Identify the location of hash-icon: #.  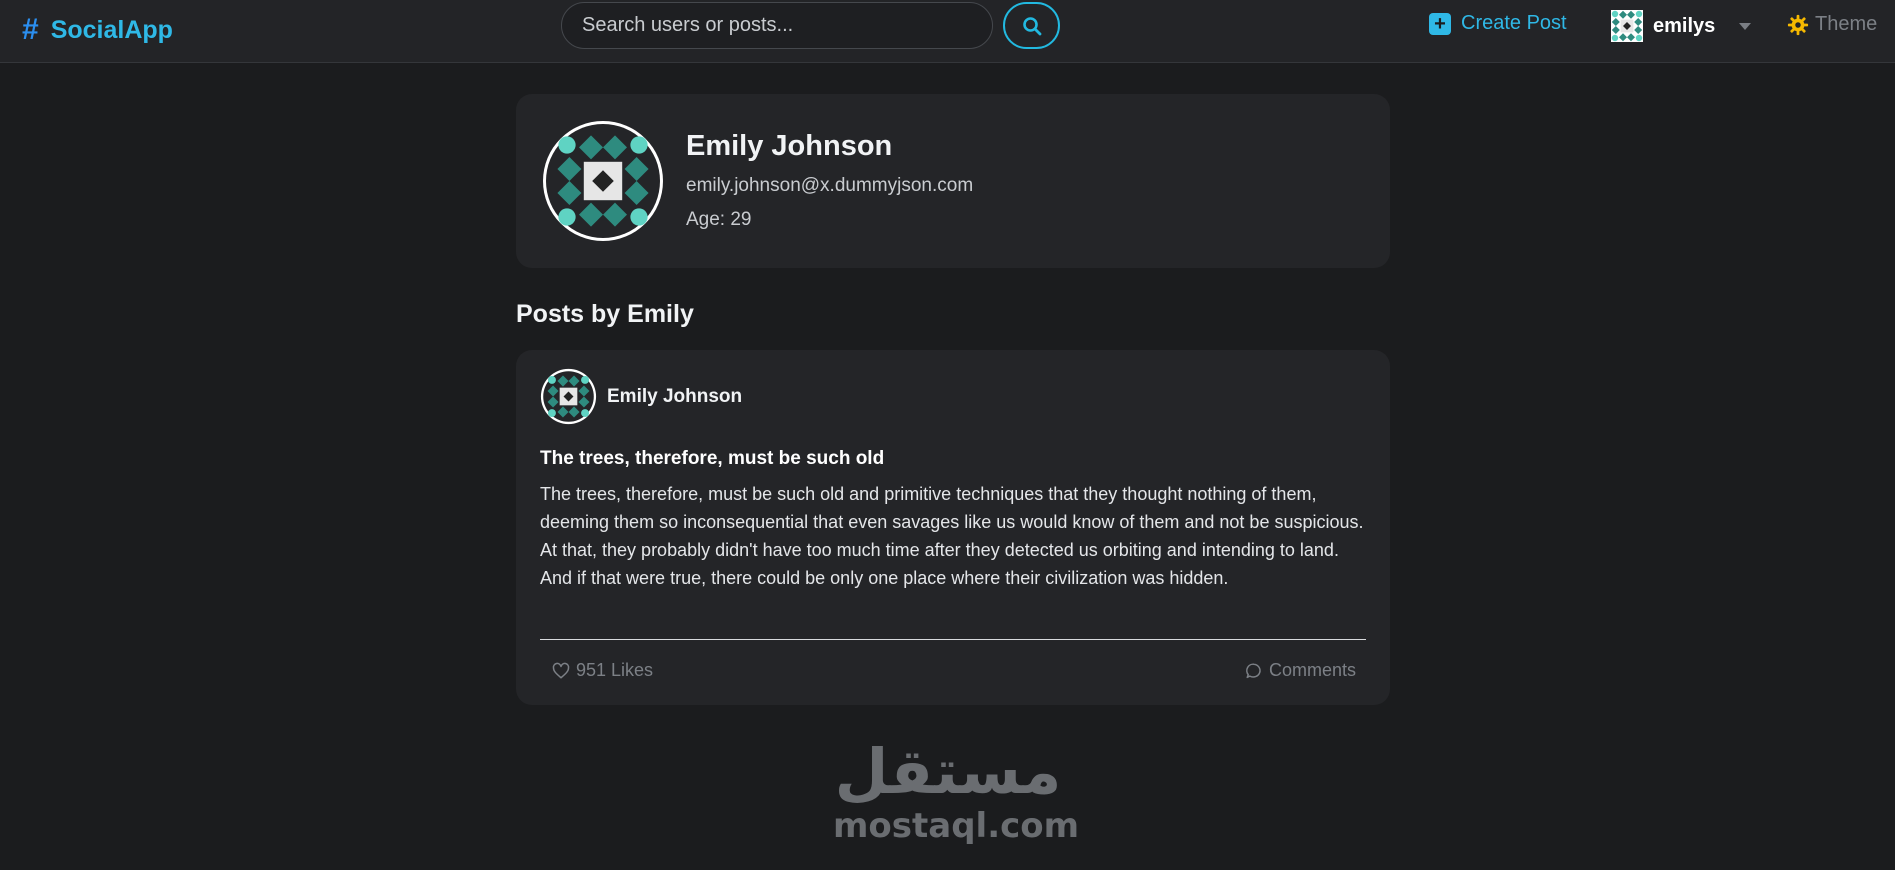
(30, 29).